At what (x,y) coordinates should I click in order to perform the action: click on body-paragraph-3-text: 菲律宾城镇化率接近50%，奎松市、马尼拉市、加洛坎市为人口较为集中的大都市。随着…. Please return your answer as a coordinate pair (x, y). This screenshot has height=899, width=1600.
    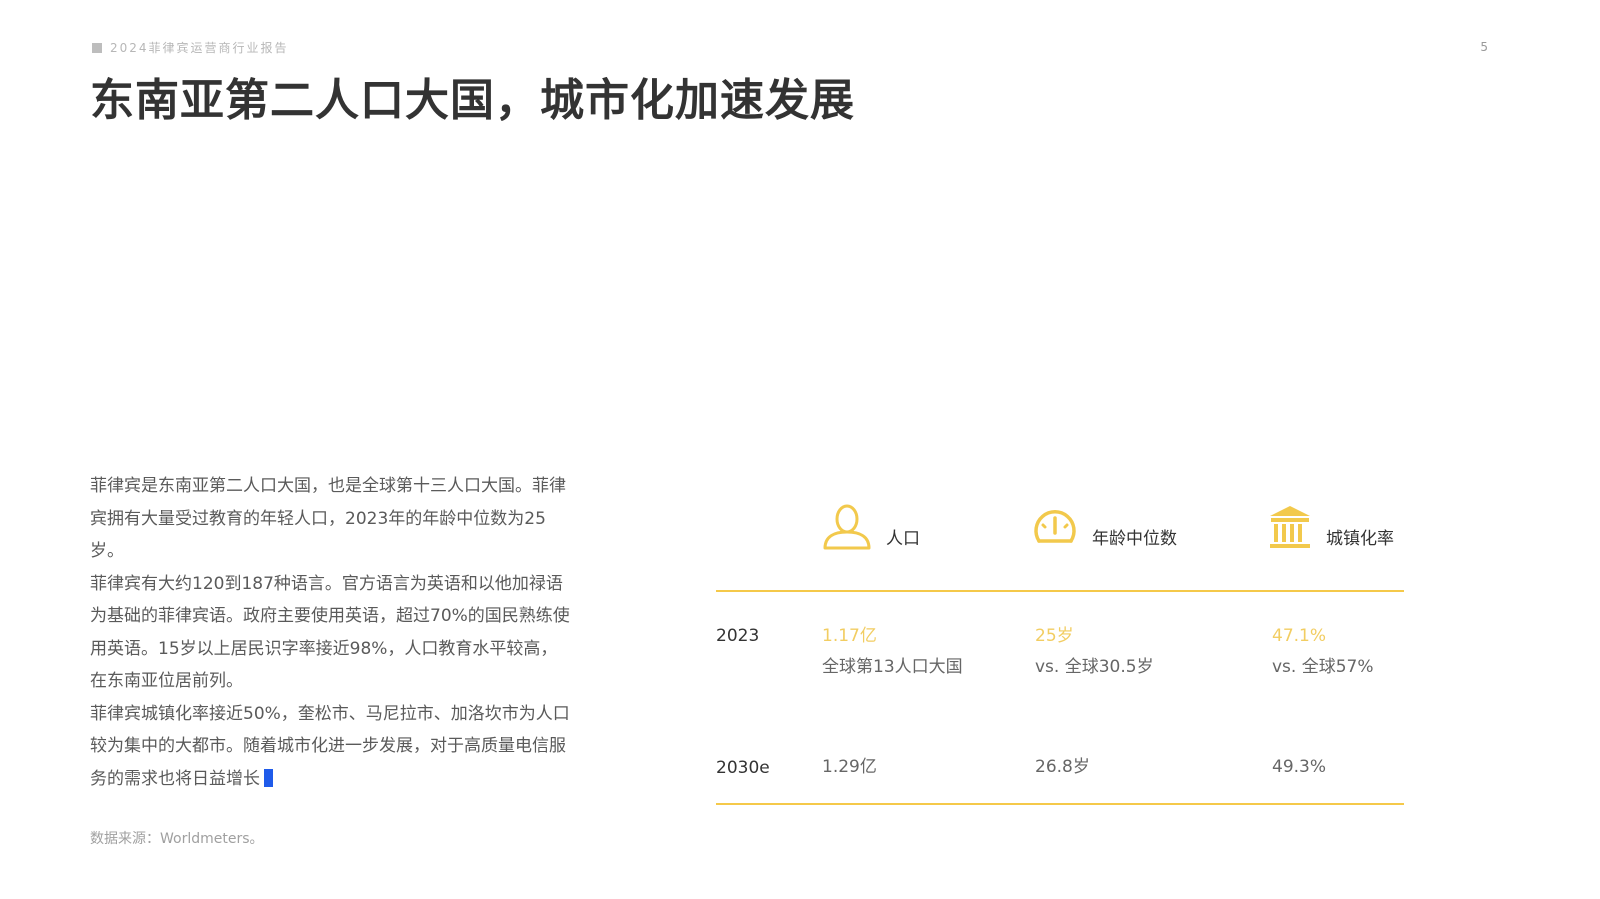
    Looking at the image, I should click on (330, 746).